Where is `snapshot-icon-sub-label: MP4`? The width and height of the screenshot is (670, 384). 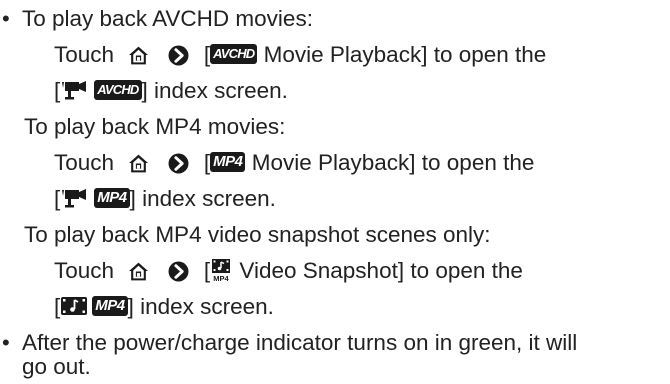 snapshot-icon-sub-label: MP4 is located at coordinates (221, 278).